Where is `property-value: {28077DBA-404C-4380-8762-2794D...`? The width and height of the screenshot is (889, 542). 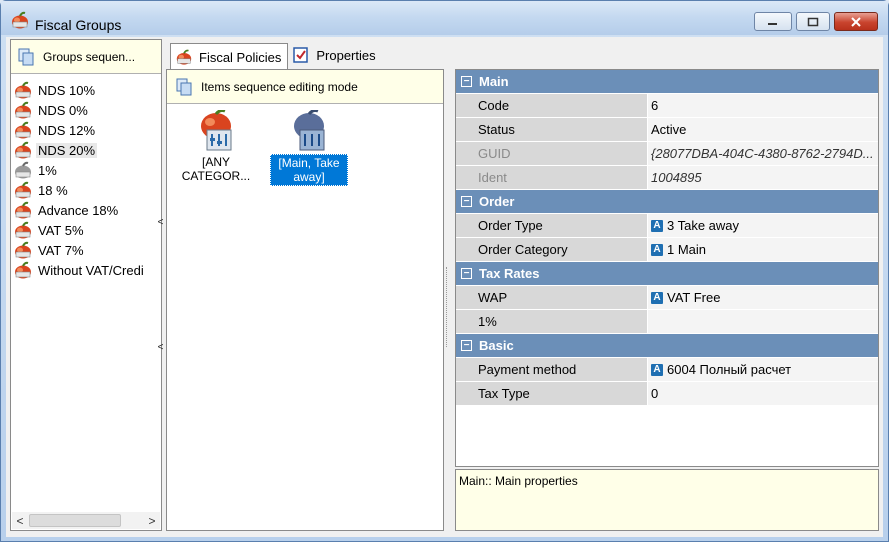 property-value: {28077DBA-404C-4380-8762-2794D... is located at coordinates (763, 153).